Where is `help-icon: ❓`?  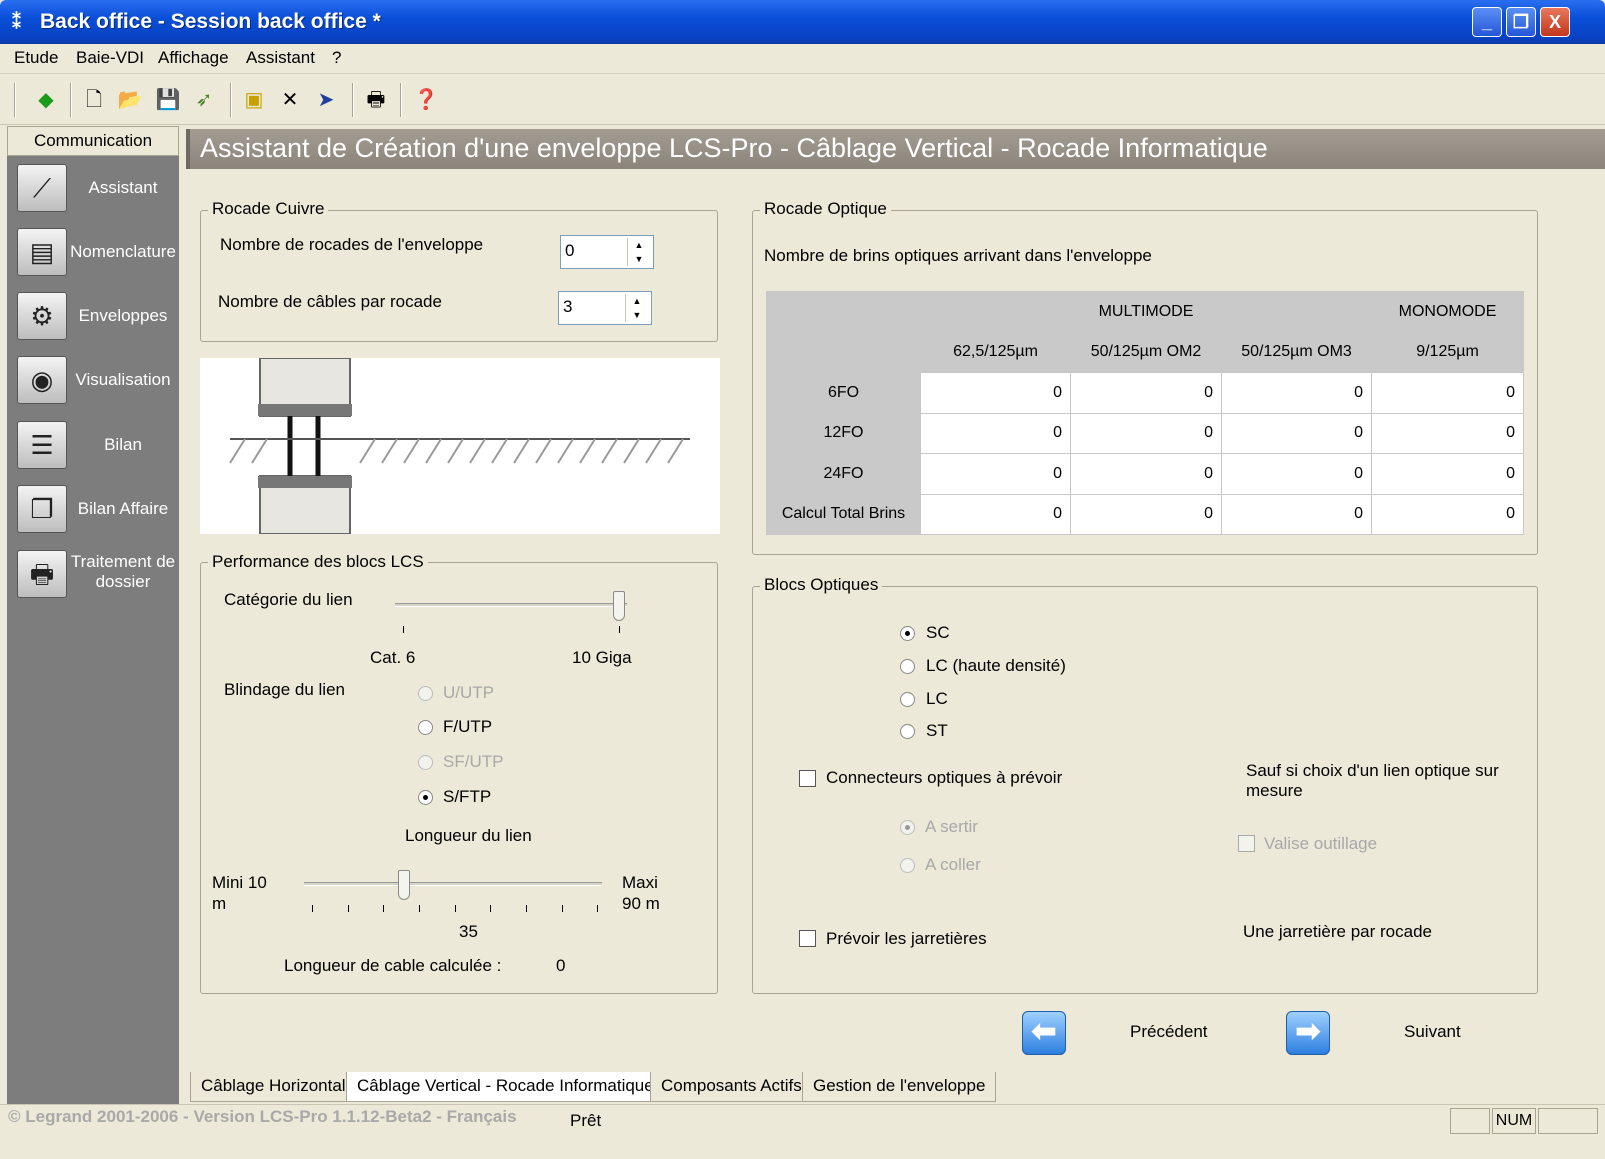 help-icon: ❓ is located at coordinates (426, 100).